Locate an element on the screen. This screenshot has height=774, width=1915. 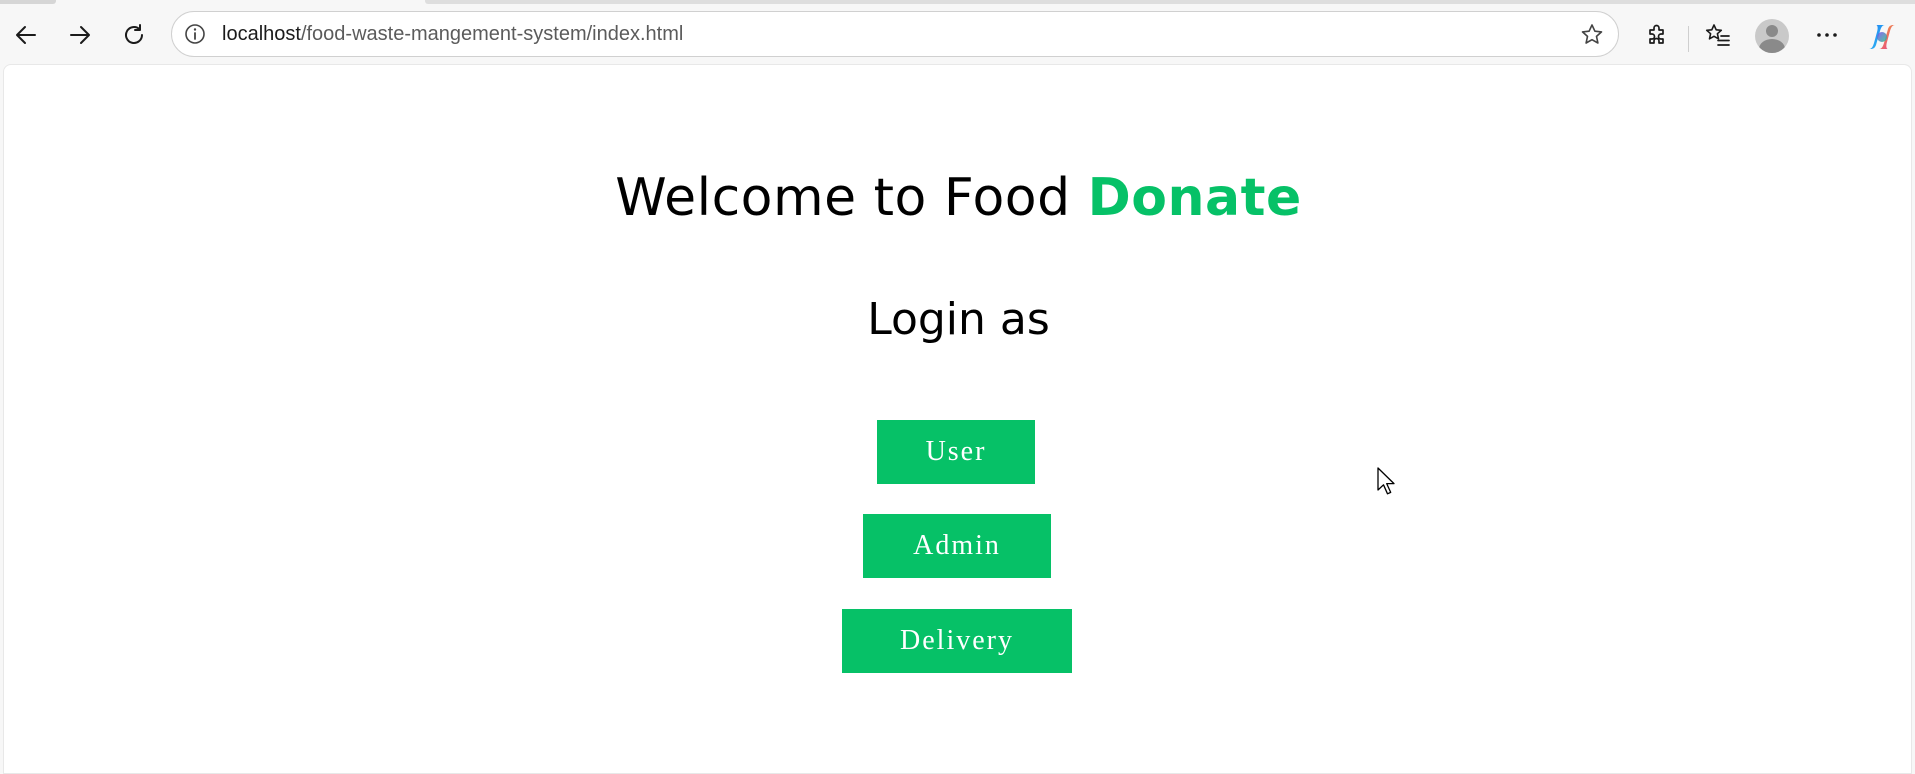
mouse-cursor-icon is located at coordinates (1386, 481).